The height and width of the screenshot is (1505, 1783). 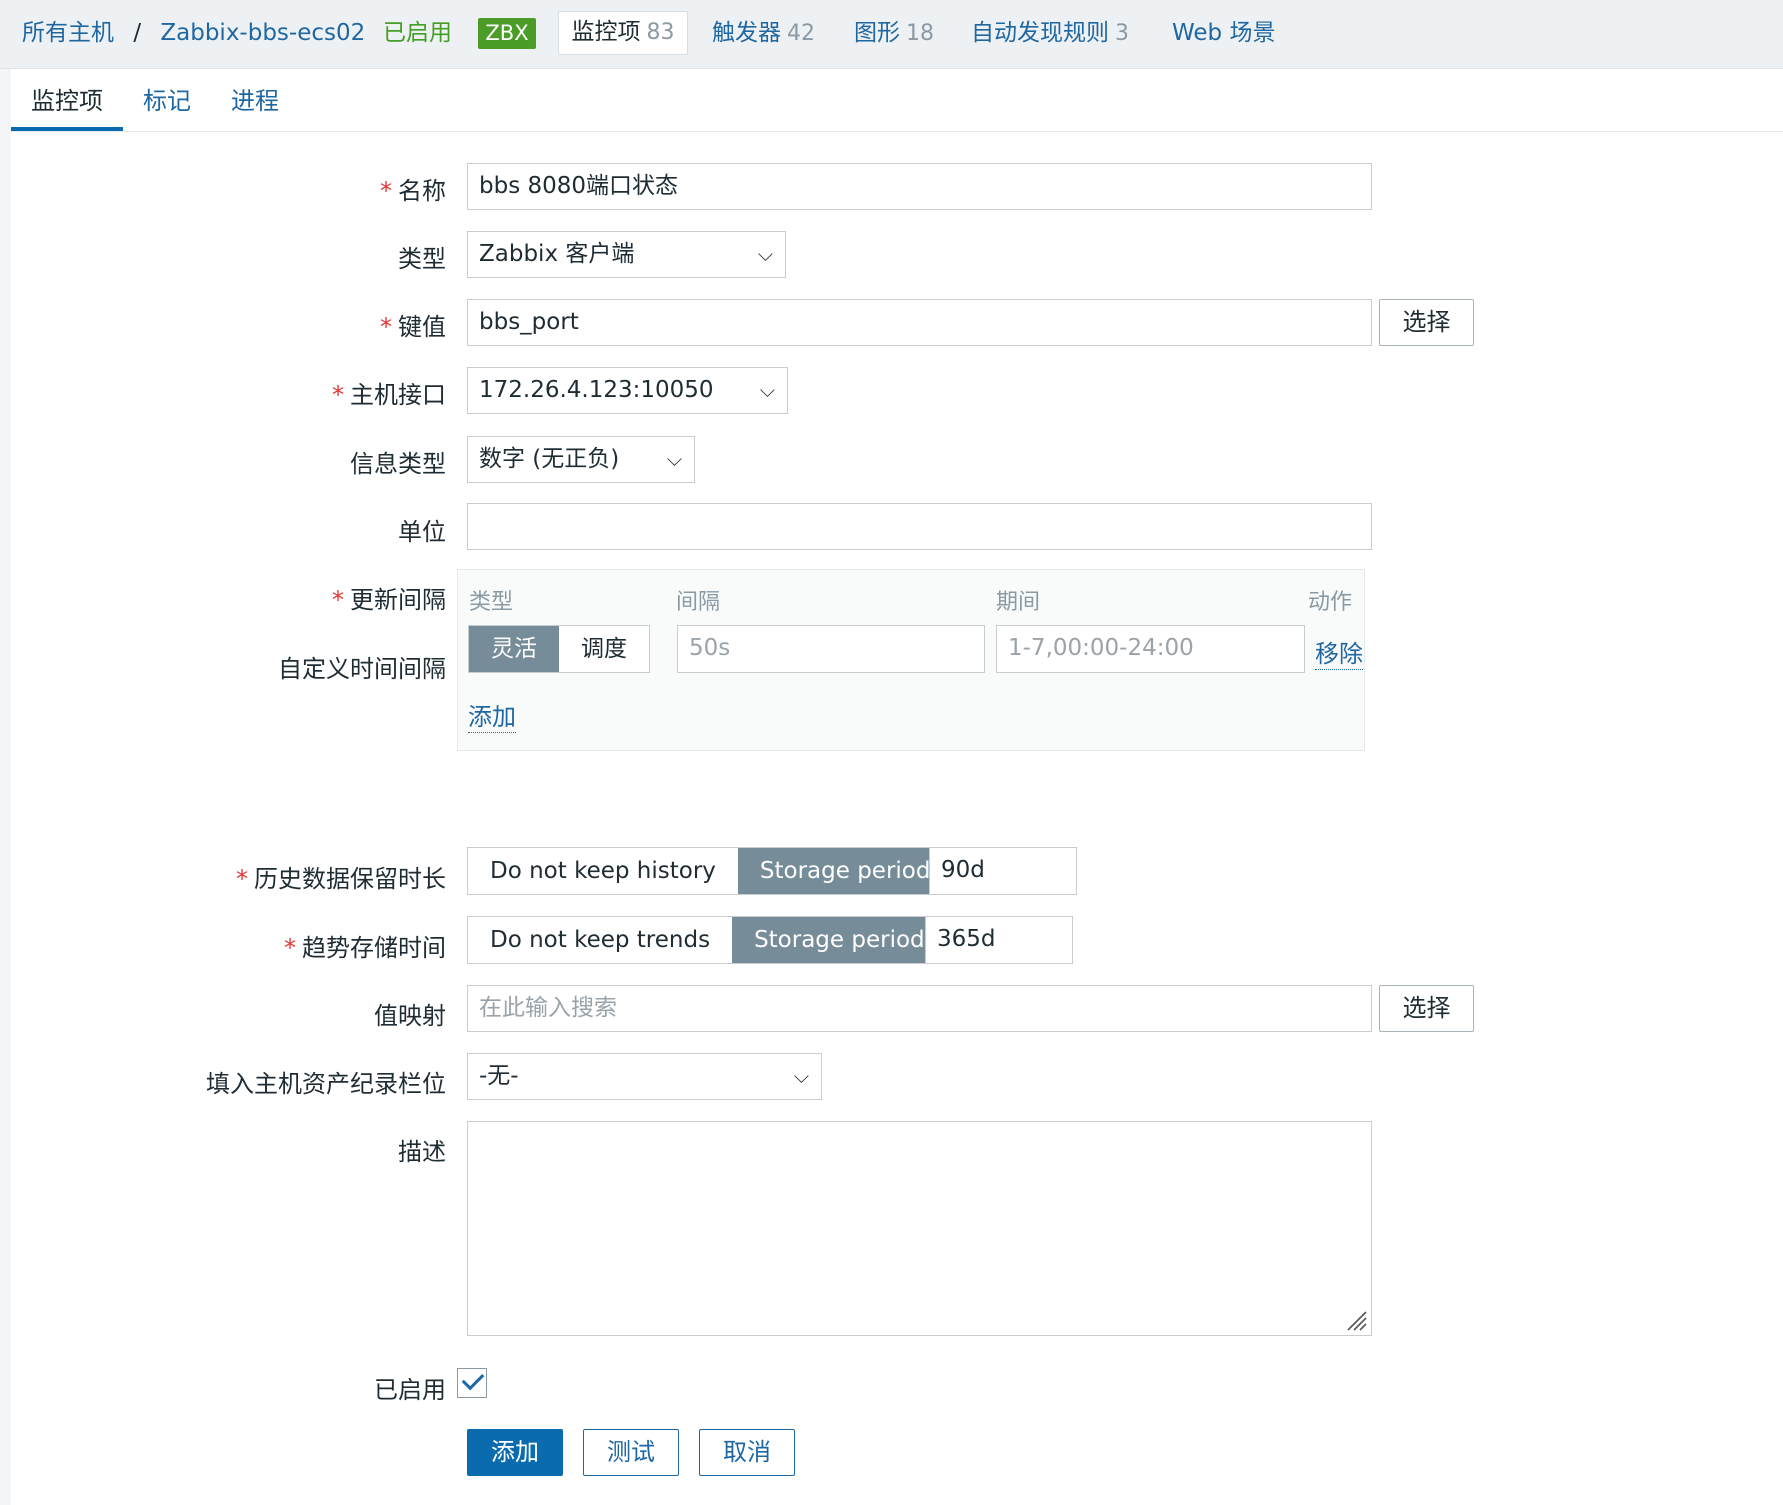 I want to click on interface-label: * 主机接口, so click(x=389, y=395).